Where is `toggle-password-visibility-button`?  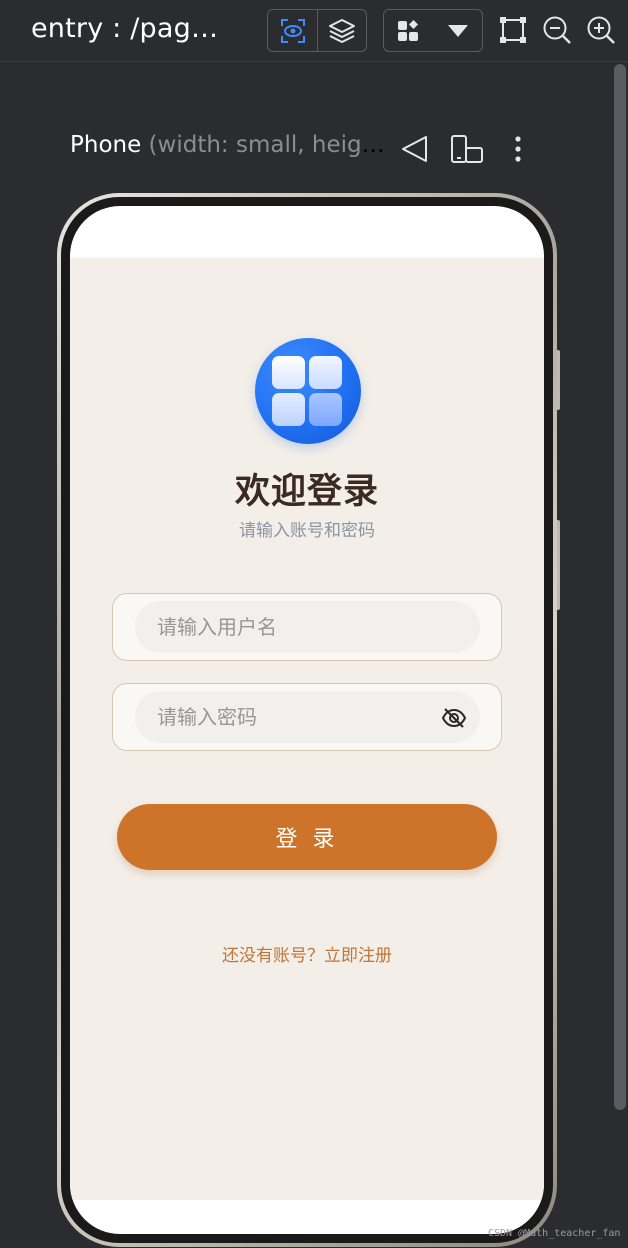
toggle-password-visibility-button is located at coordinates (454, 718).